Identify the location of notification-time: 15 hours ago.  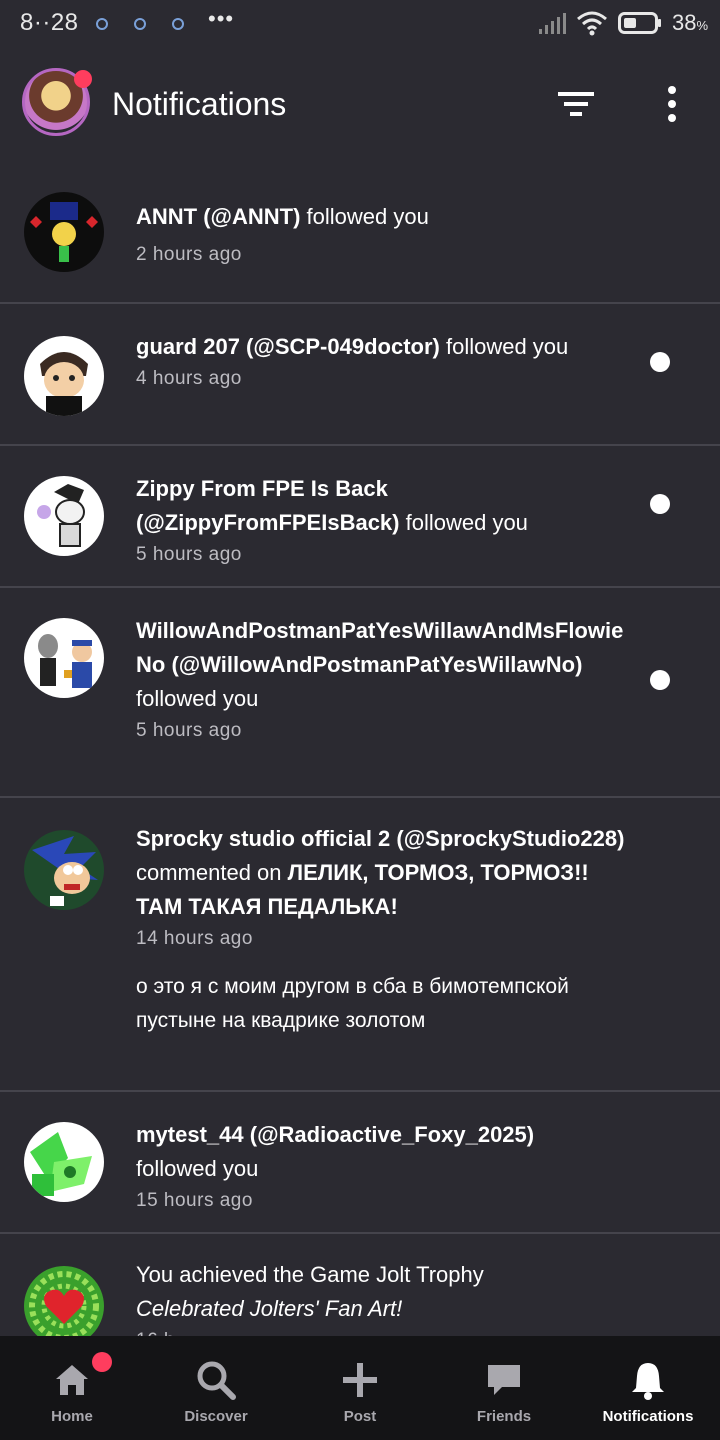
(194, 1200).